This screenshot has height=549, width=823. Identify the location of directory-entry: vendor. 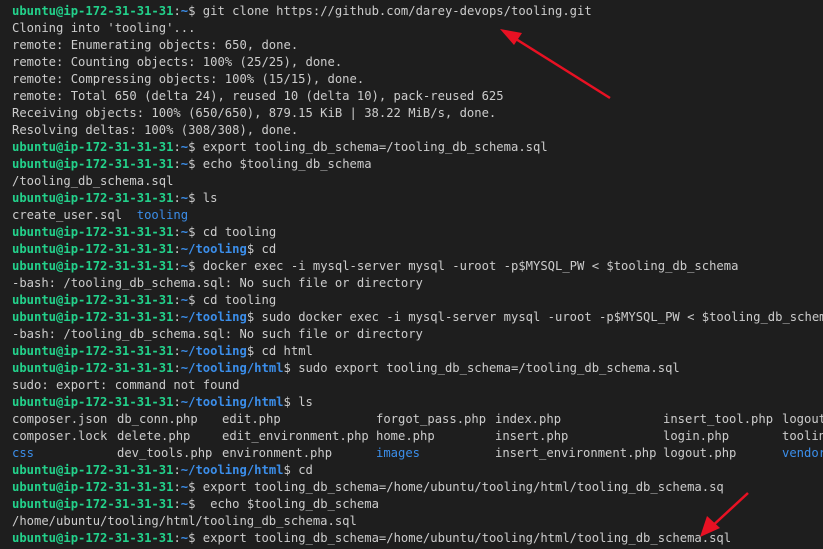
(802, 453).